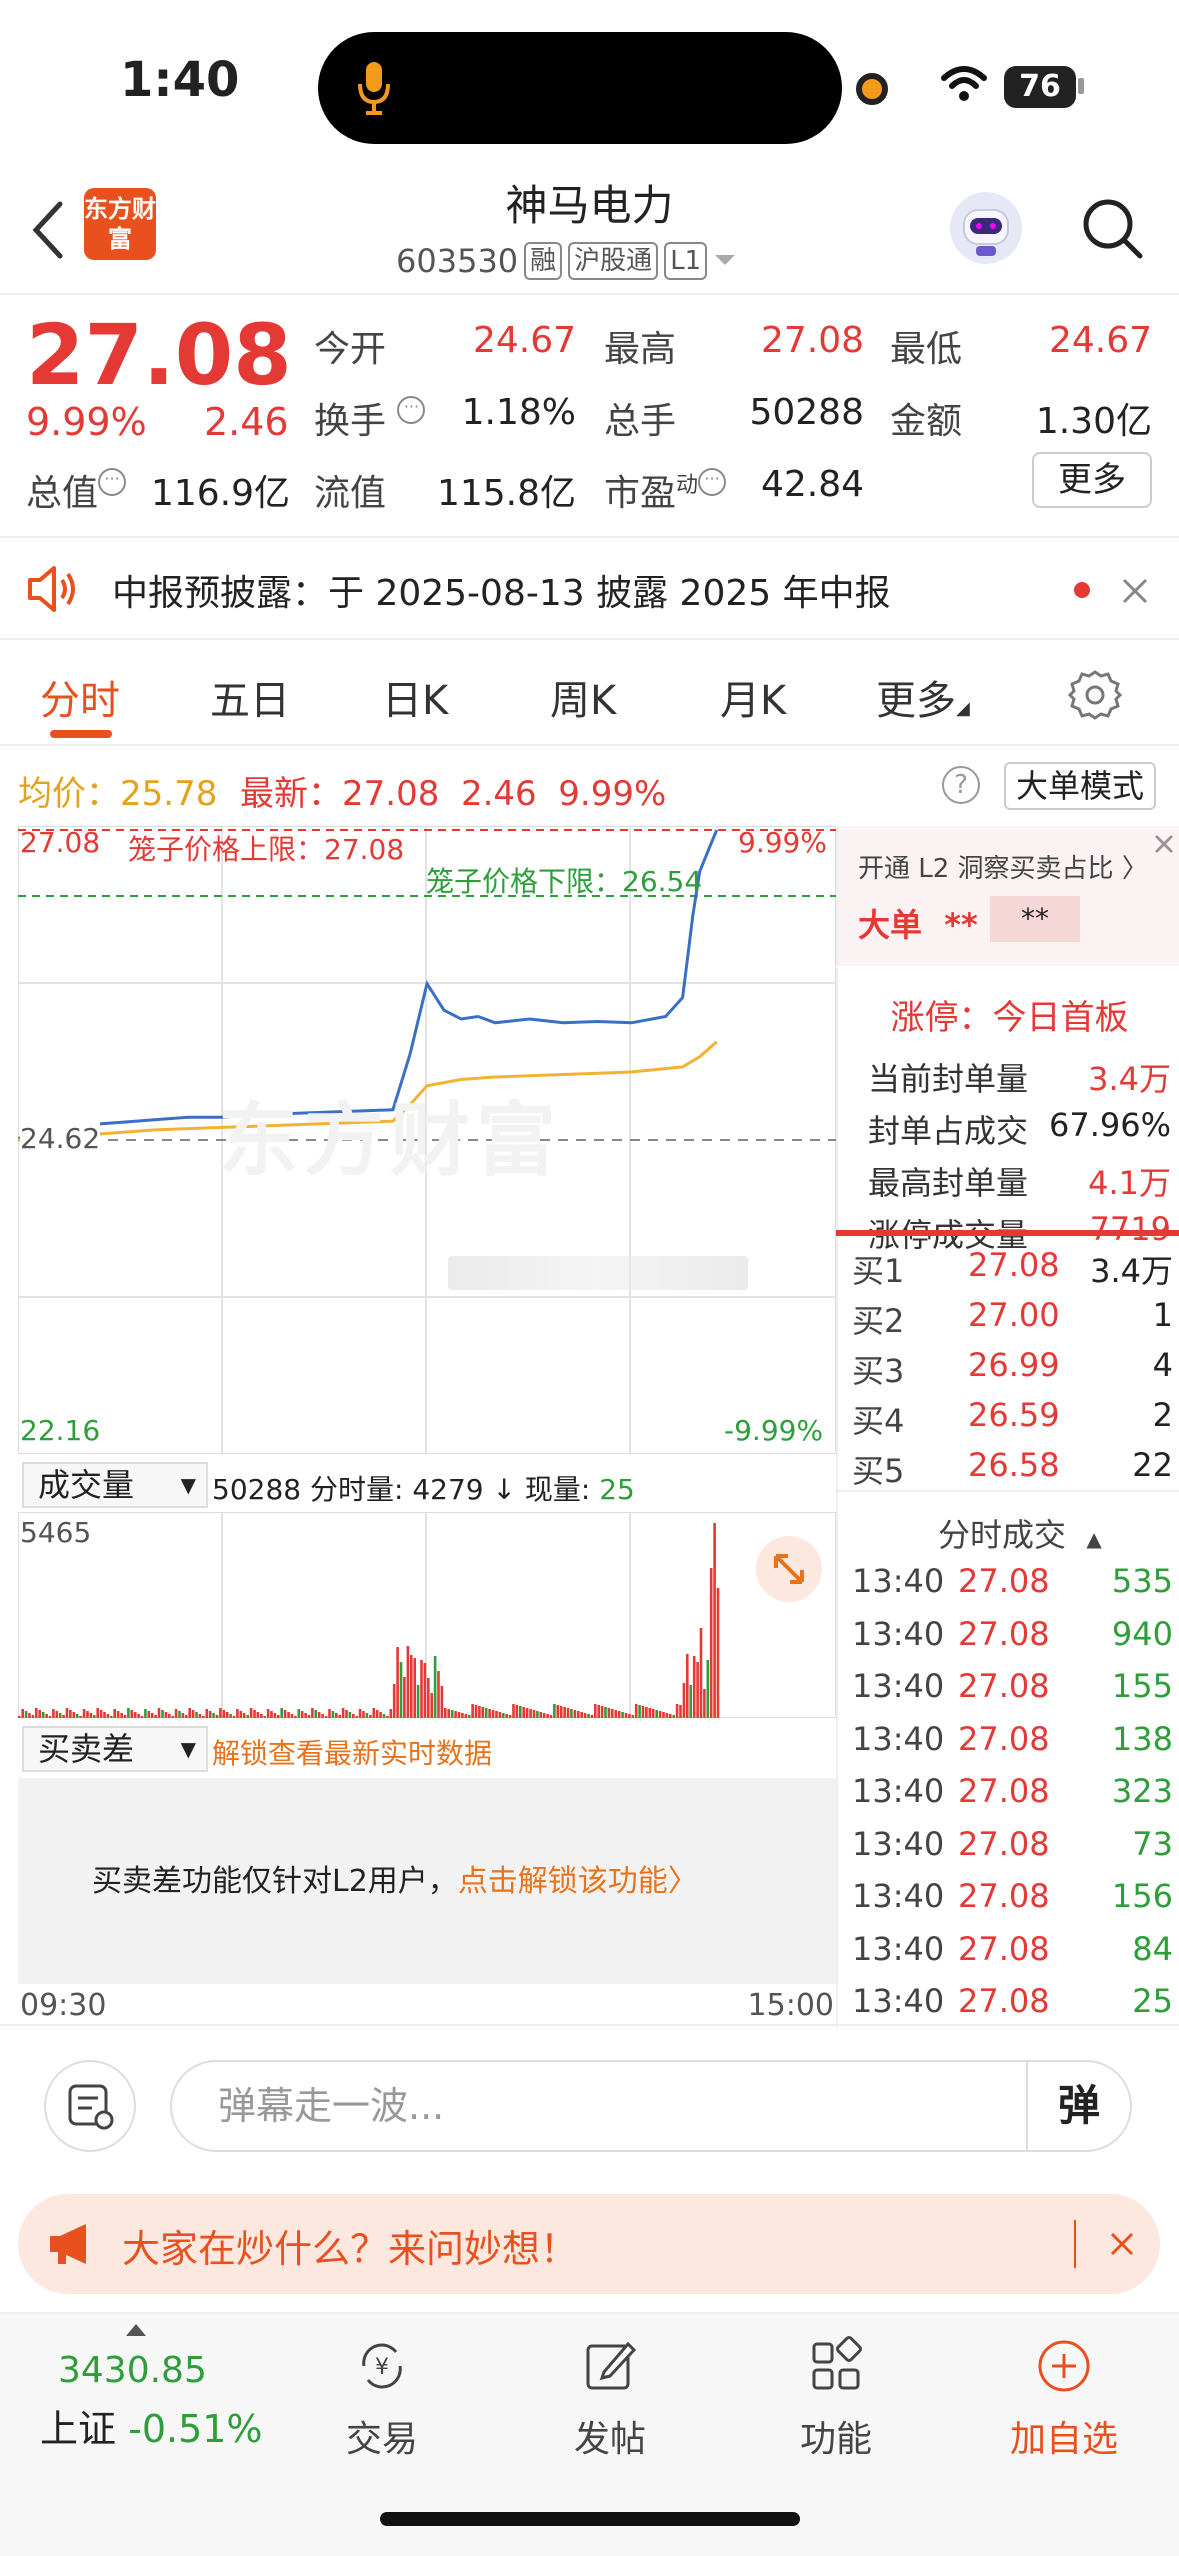 Image resolution: width=1179 pixels, height=2556 pixels. What do you see at coordinates (961, 785) in the screenshot?
I see `help-icon: ?` at bounding box center [961, 785].